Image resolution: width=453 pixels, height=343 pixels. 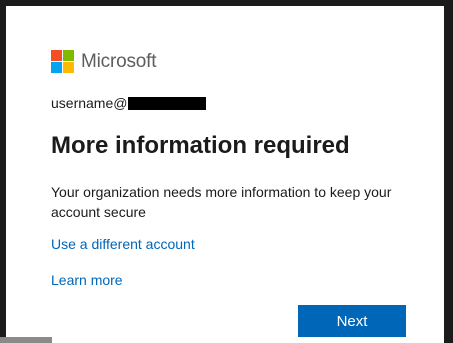 I want to click on redacted-email-domain, so click(x=167, y=103).